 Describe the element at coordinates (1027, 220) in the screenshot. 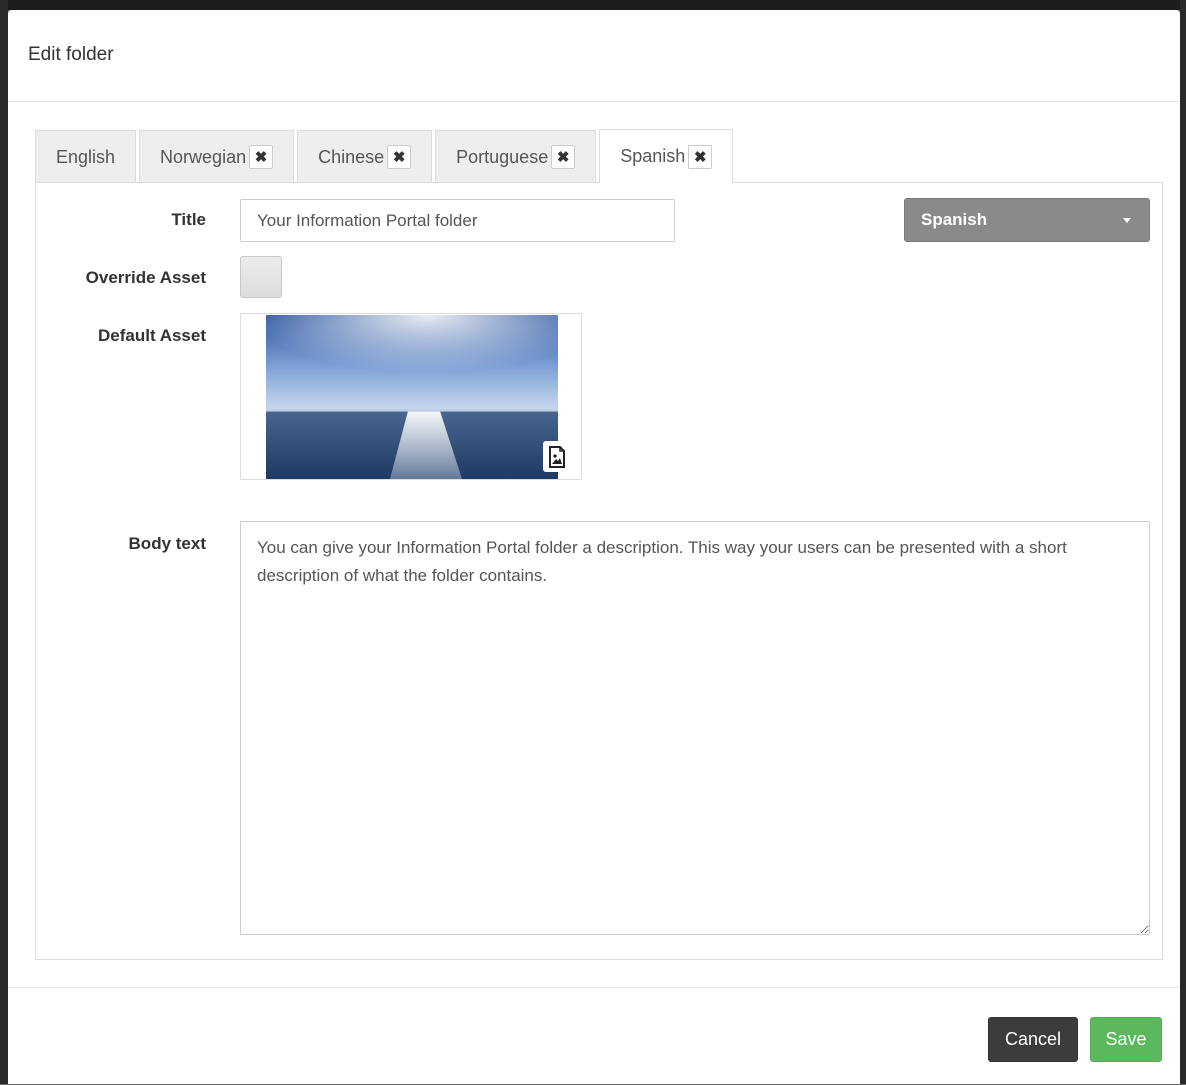

I see `language-select: Spanish` at that location.